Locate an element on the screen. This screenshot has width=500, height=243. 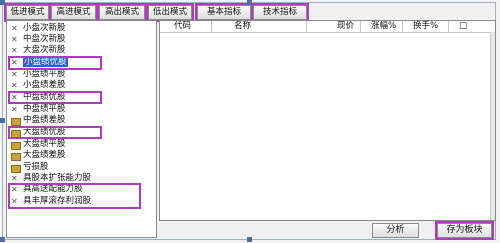
column-extra: □ is located at coordinates (471, 26).